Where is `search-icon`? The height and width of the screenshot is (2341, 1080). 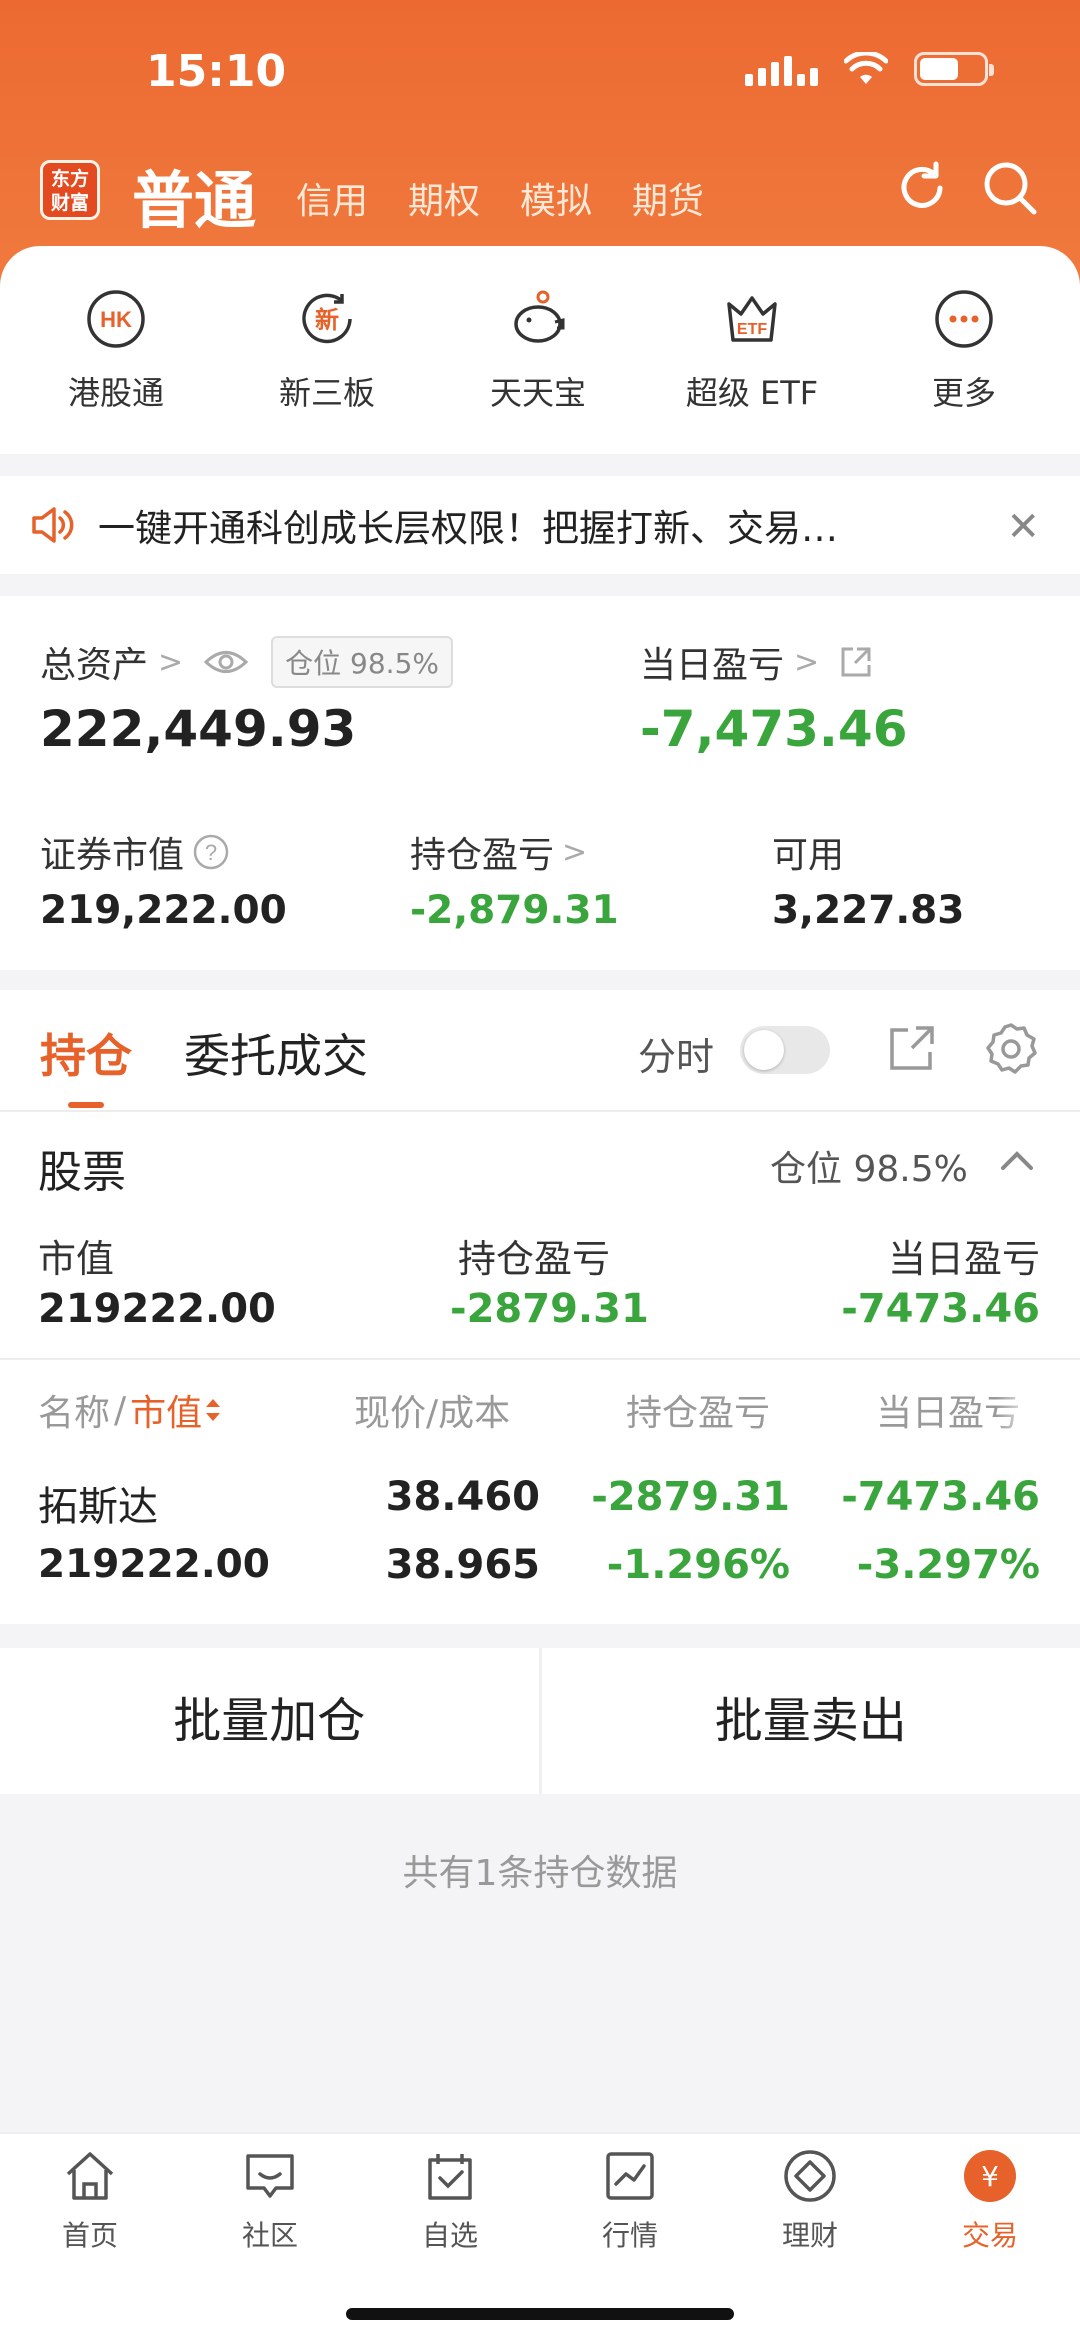
search-icon is located at coordinates (1010, 188).